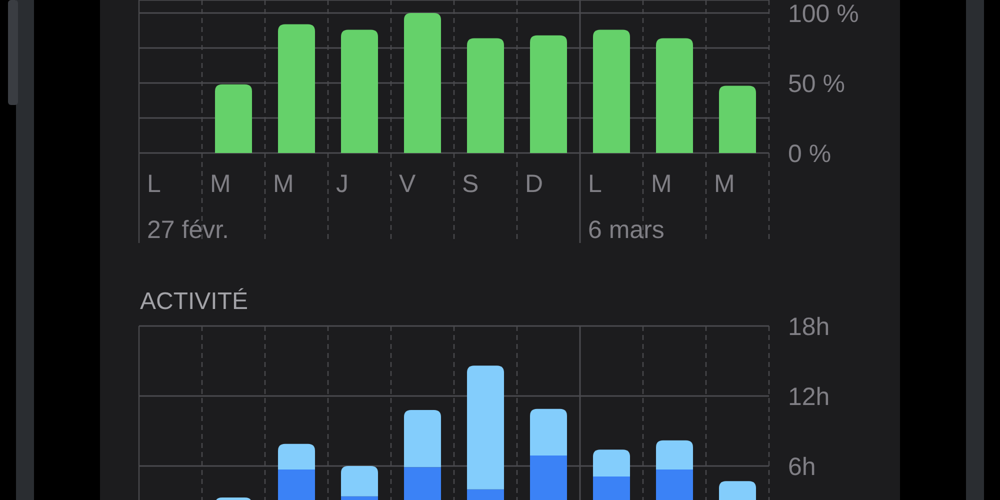 This screenshot has width=1000, height=500. Describe the element at coordinates (188, 230) in the screenshot. I see `date-label: 27 févr.` at that location.